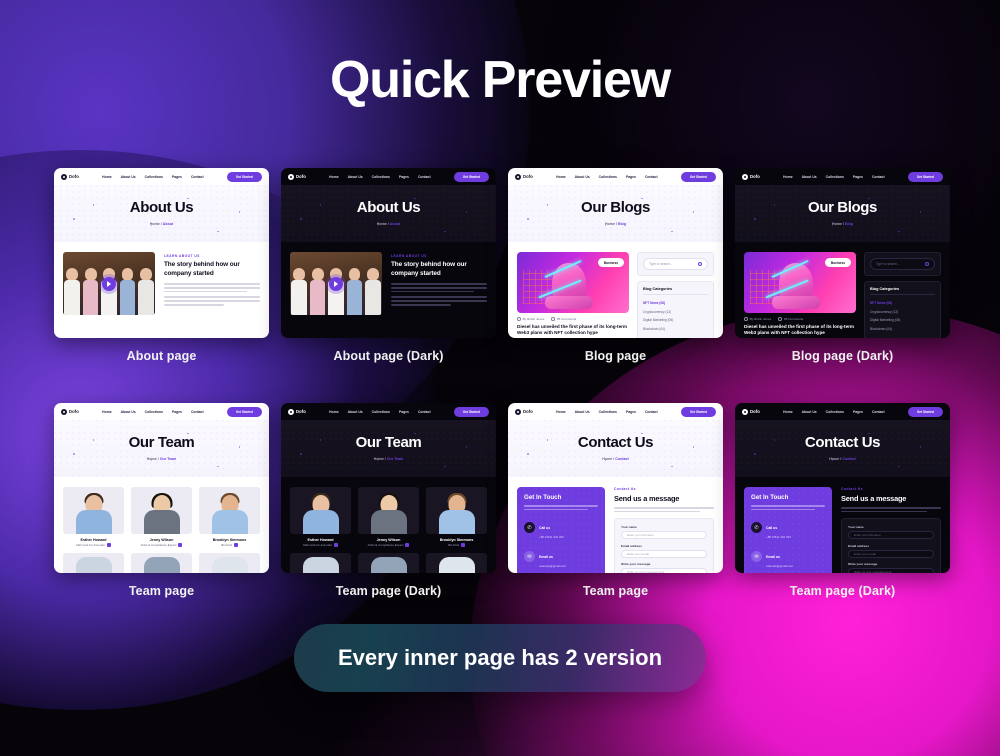 Image resolution: width=1000 pixels, height=756 pixels. I want to click on category-item: Blockchain (04), so click(902, 329).